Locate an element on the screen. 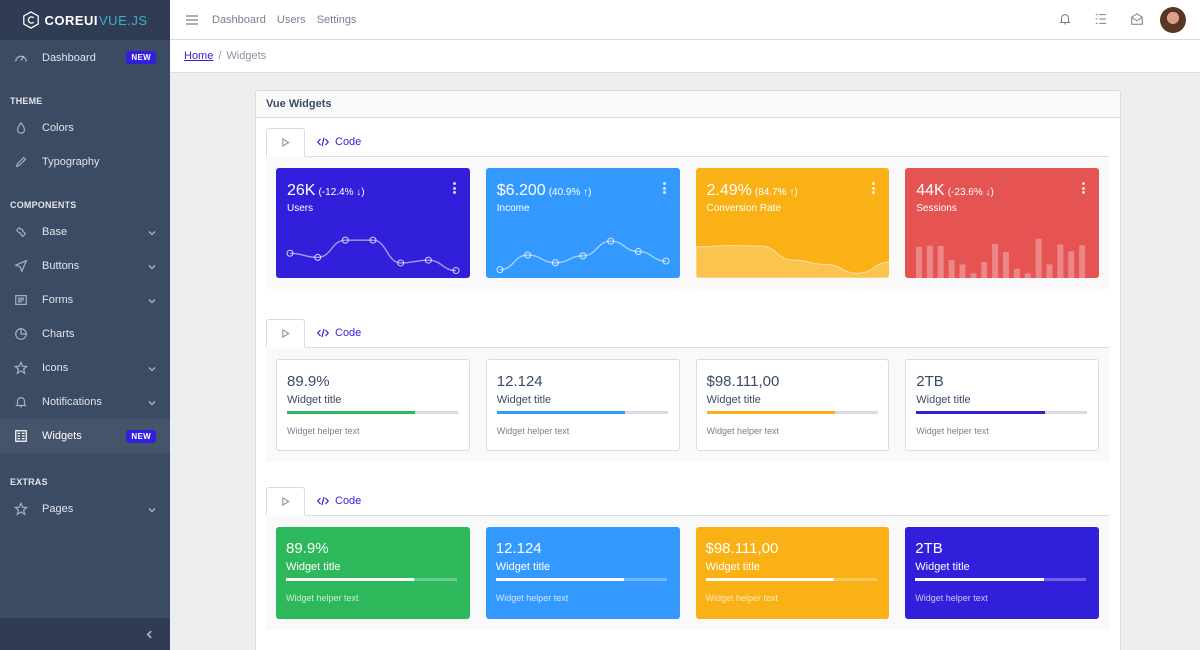 The image size is (1200, 650). header-link-settings: Settings is located at coordinates (337, 20).